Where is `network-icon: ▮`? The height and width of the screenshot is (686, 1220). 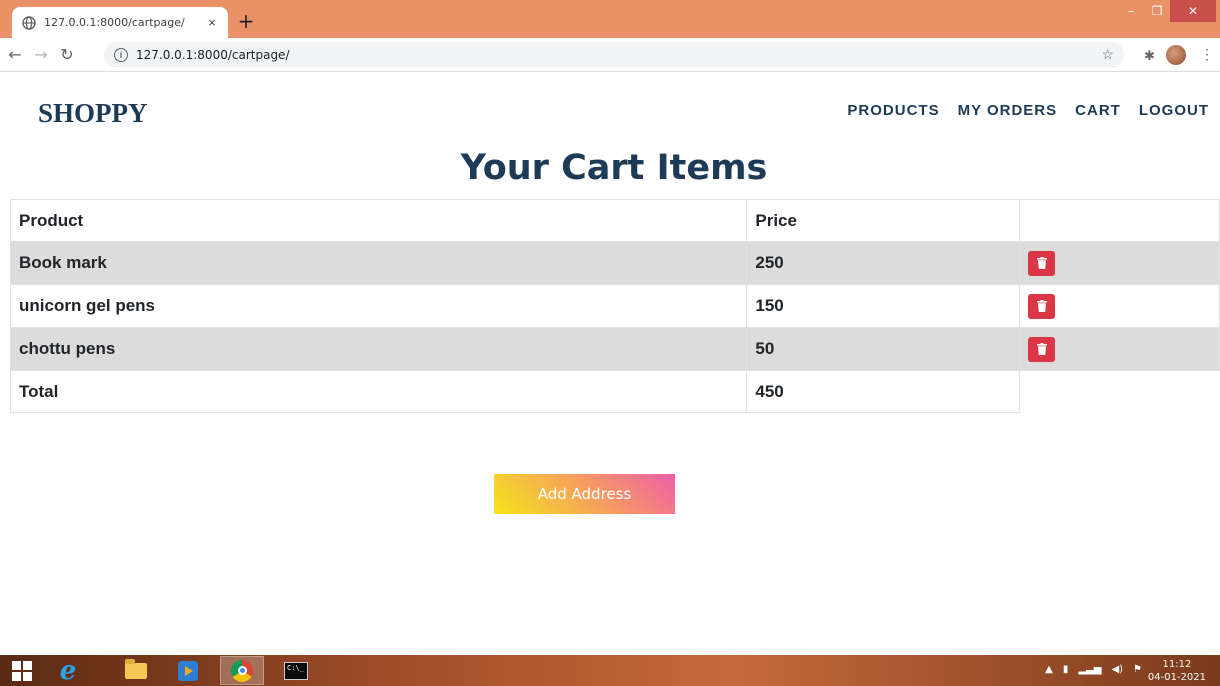
network-icon: ▮ is located at coordinates (1066, 669).